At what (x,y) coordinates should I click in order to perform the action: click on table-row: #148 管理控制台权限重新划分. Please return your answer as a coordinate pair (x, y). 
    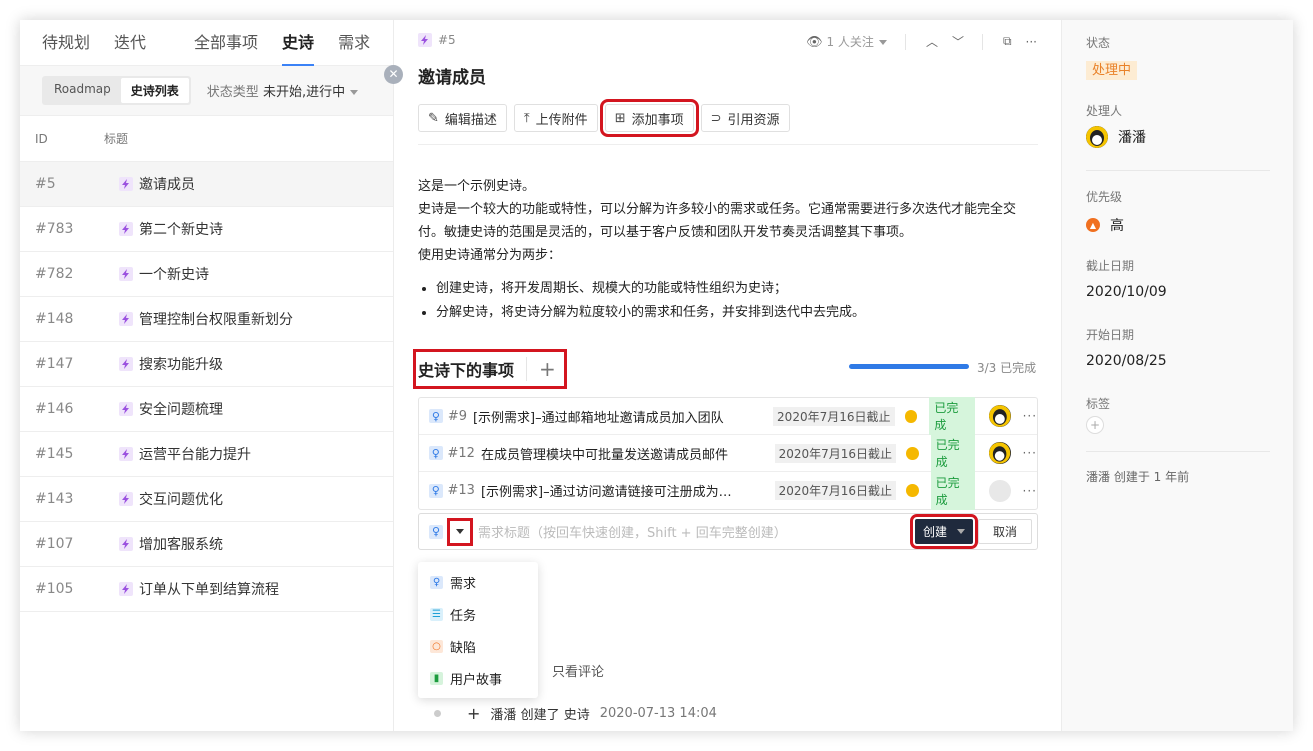
    Looking at the image, I should click on (206, 319).